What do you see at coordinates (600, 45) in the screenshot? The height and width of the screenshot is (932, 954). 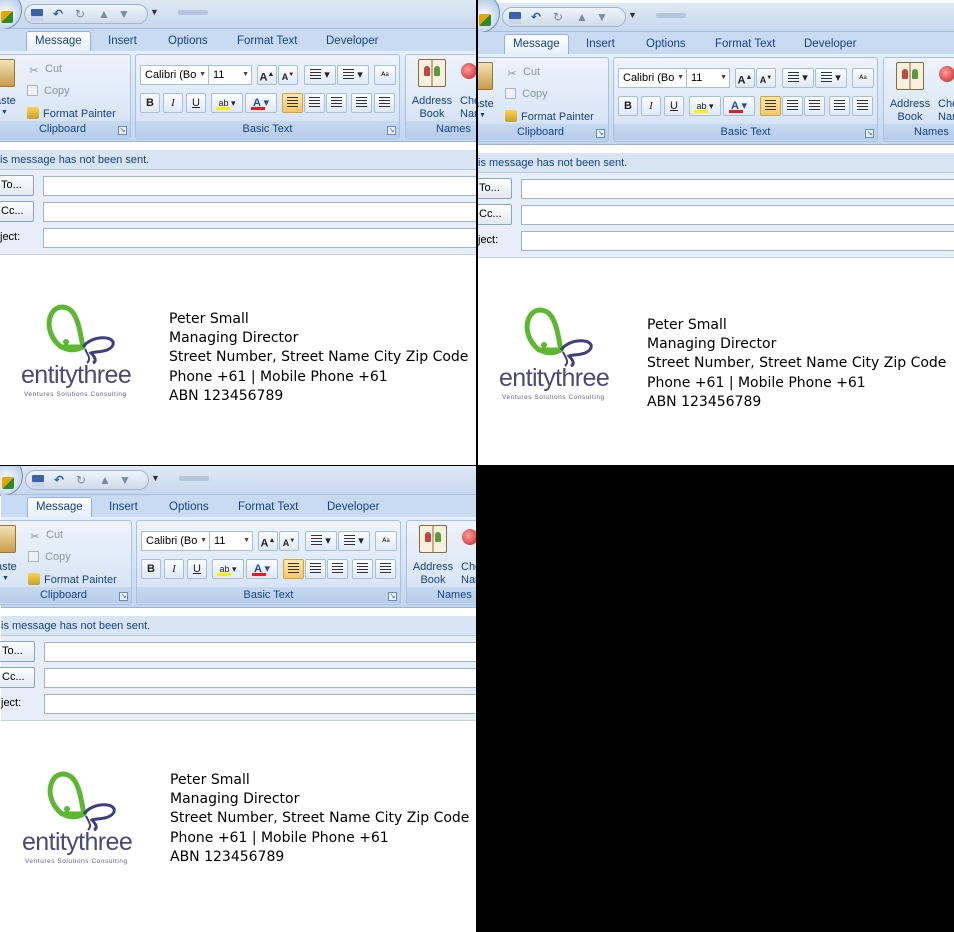 I see `tab-insert: Insert` at bounding box center [600, 45].